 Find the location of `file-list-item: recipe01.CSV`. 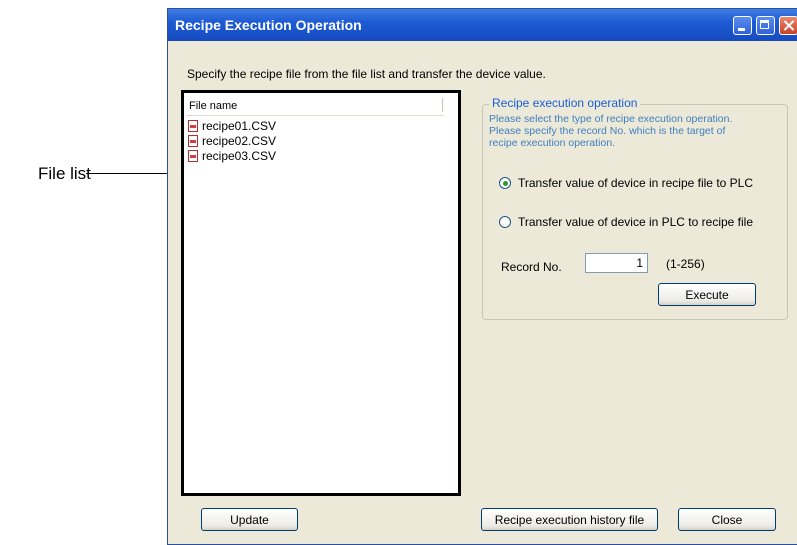

file-list-item: recipe01.CSV is located at coordinates (232, 125).